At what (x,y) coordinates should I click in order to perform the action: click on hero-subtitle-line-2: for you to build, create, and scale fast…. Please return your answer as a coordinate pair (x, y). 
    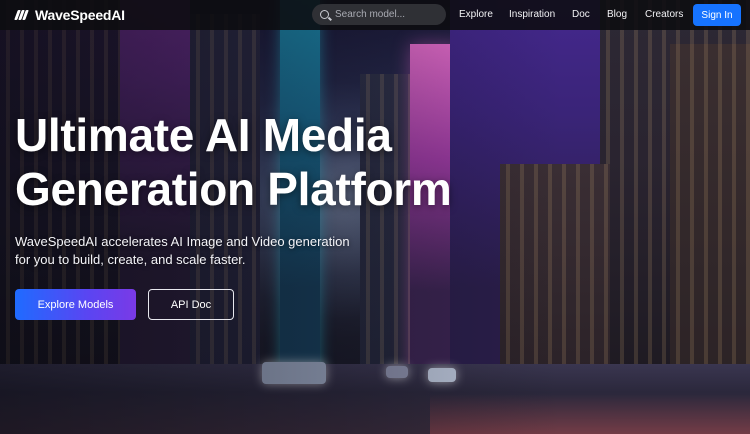
    Looking at the image, I should click on (130, 259).